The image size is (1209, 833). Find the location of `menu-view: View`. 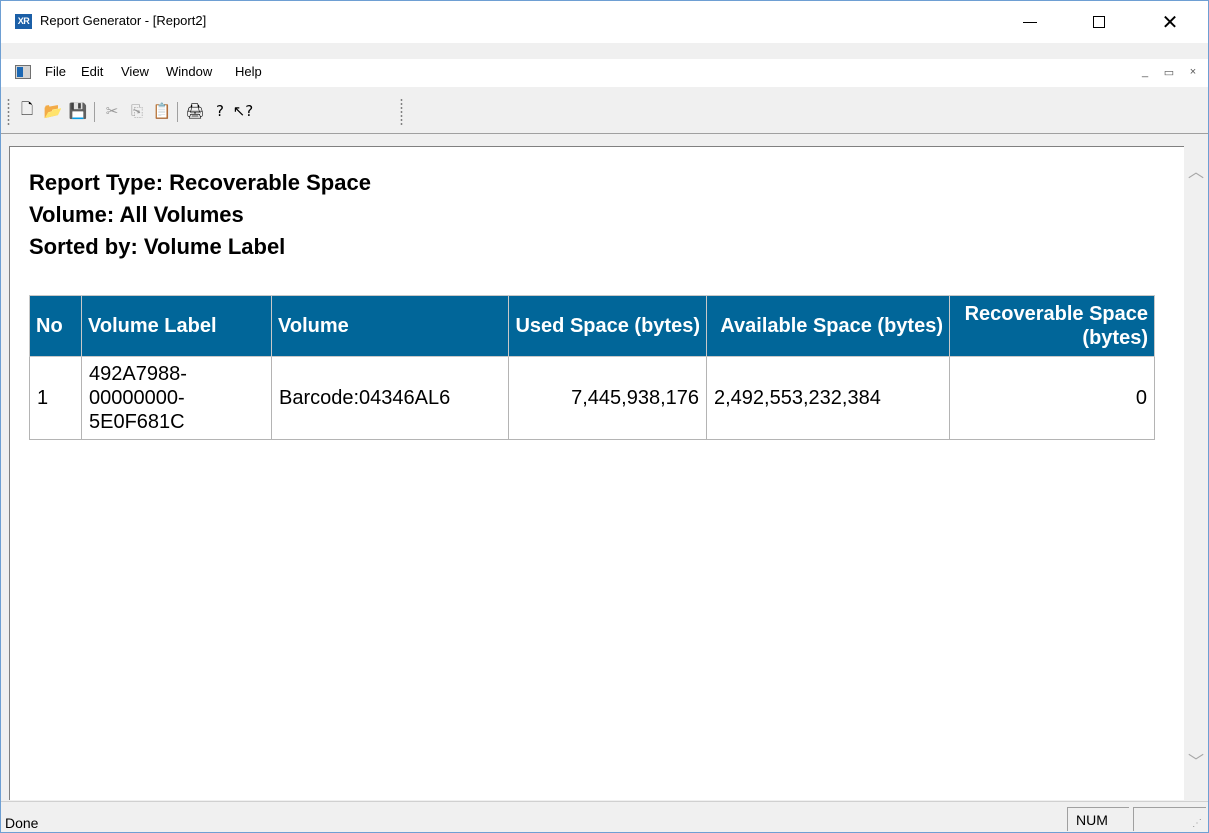

menu-view: View is located at coordinates (135, 71).